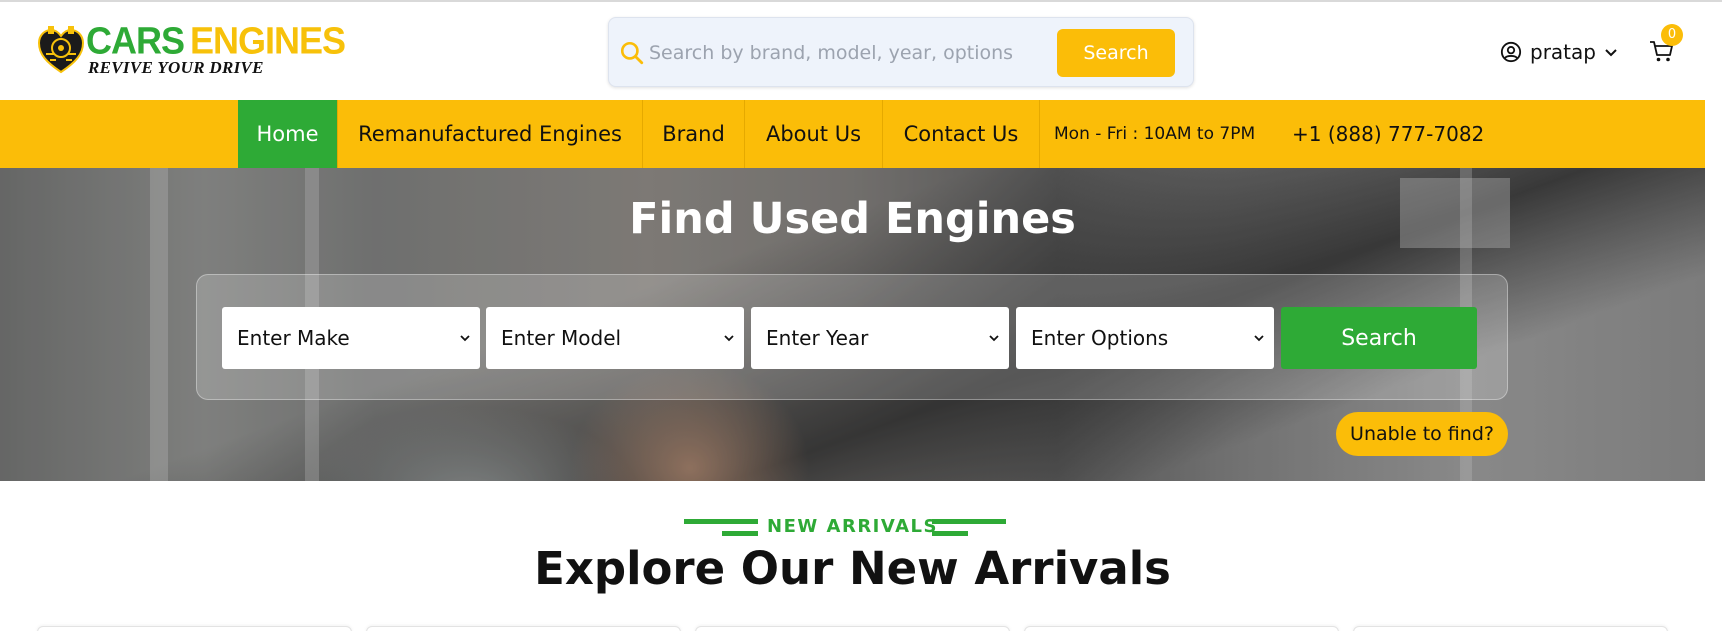 The width and height of the screenshot is (1722, 631). I want to click on unable-to-find-button: Unable to find?, so click(1422, 434).